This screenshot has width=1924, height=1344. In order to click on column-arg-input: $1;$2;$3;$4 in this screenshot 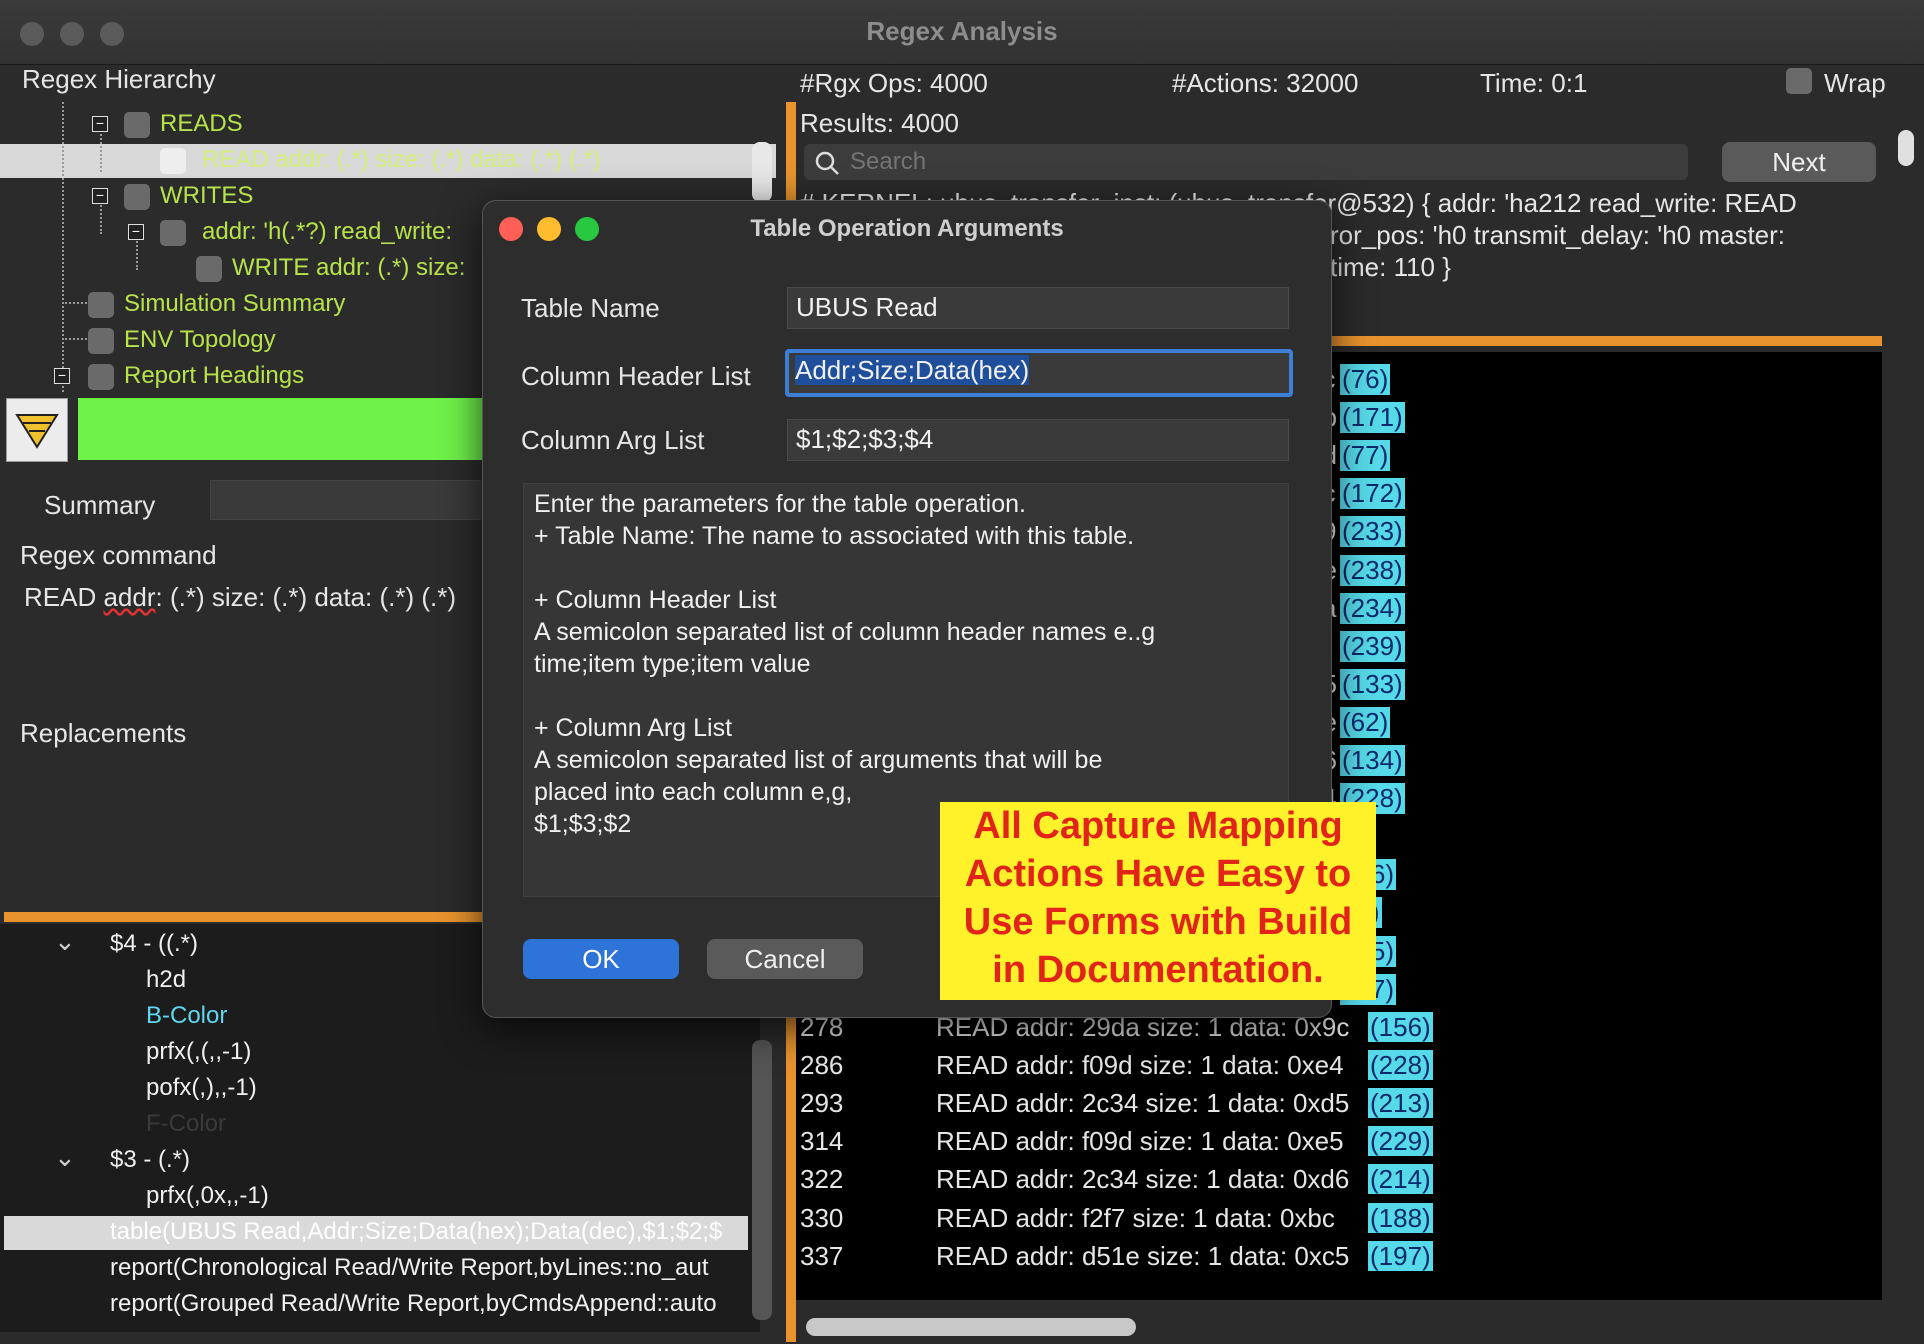, I will do `click(1038, 440)`.